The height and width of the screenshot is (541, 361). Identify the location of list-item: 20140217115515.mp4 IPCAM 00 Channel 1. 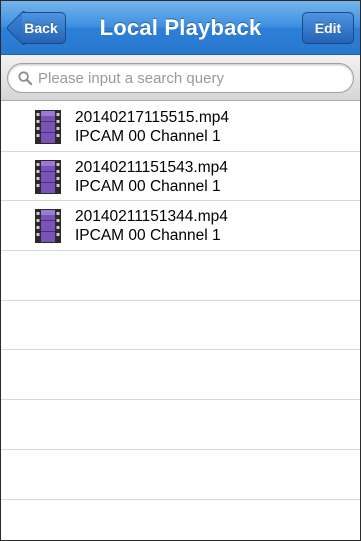
(180, 127).